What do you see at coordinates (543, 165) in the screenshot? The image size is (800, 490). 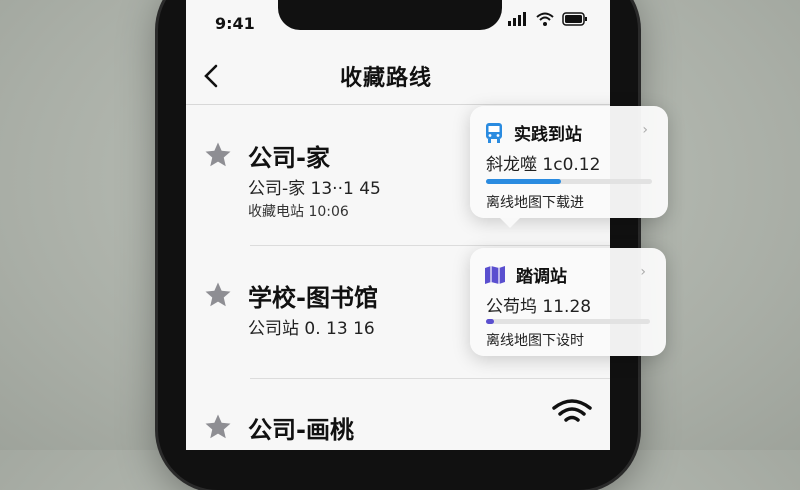 I see `card-body: 斜龙噬 1c0.12` at bounding box center [543, 165].